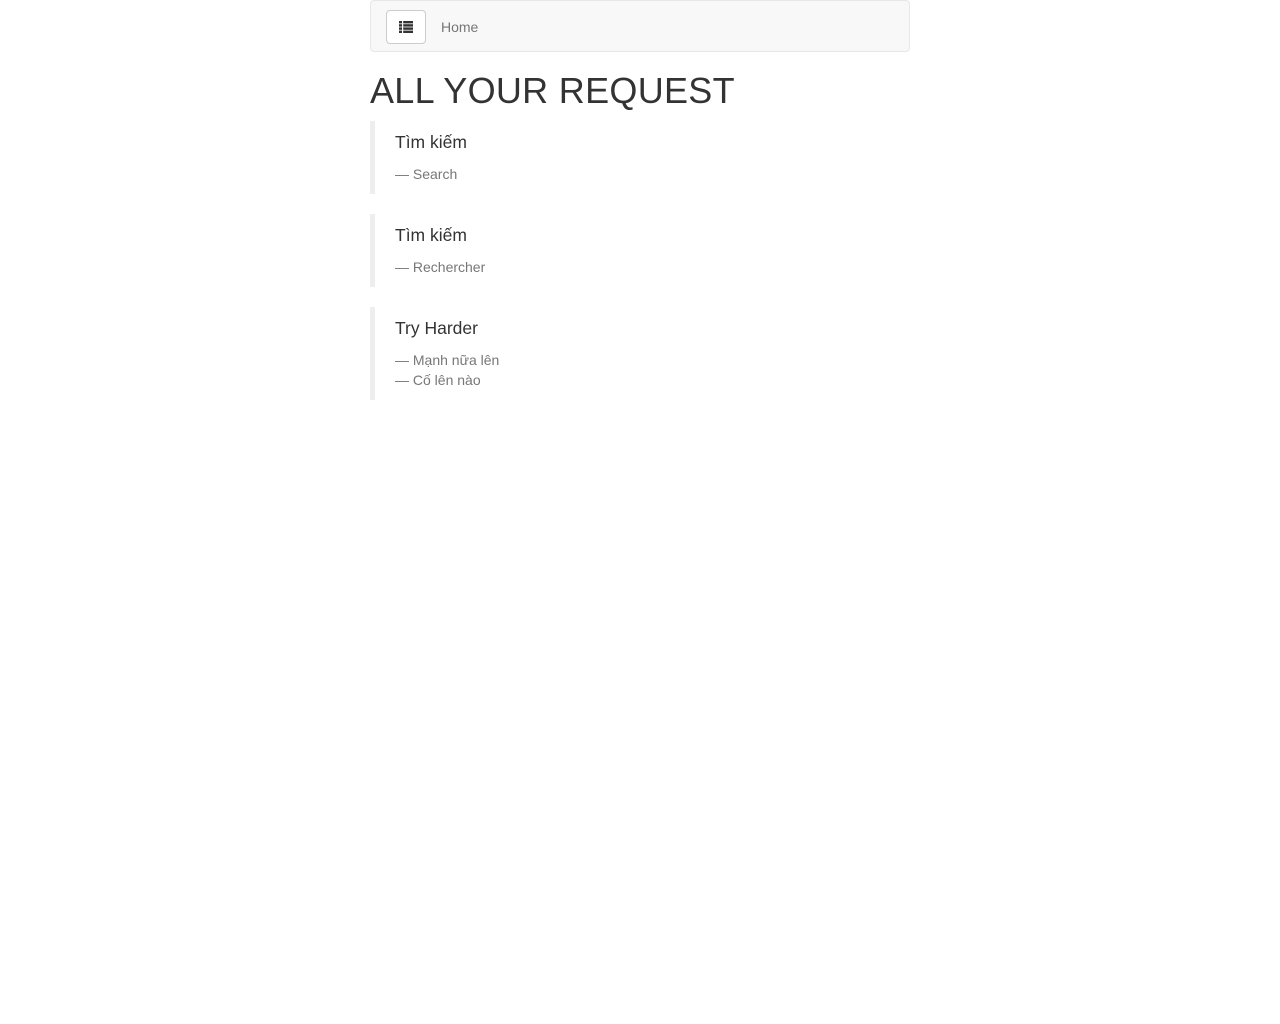 The height and width of the screenshot is (1024, 1280). What do you see at coordinates (642, 380) in the screenshot?
I see `quote-source: Cố lên nào` at bounding box center [642, 380].